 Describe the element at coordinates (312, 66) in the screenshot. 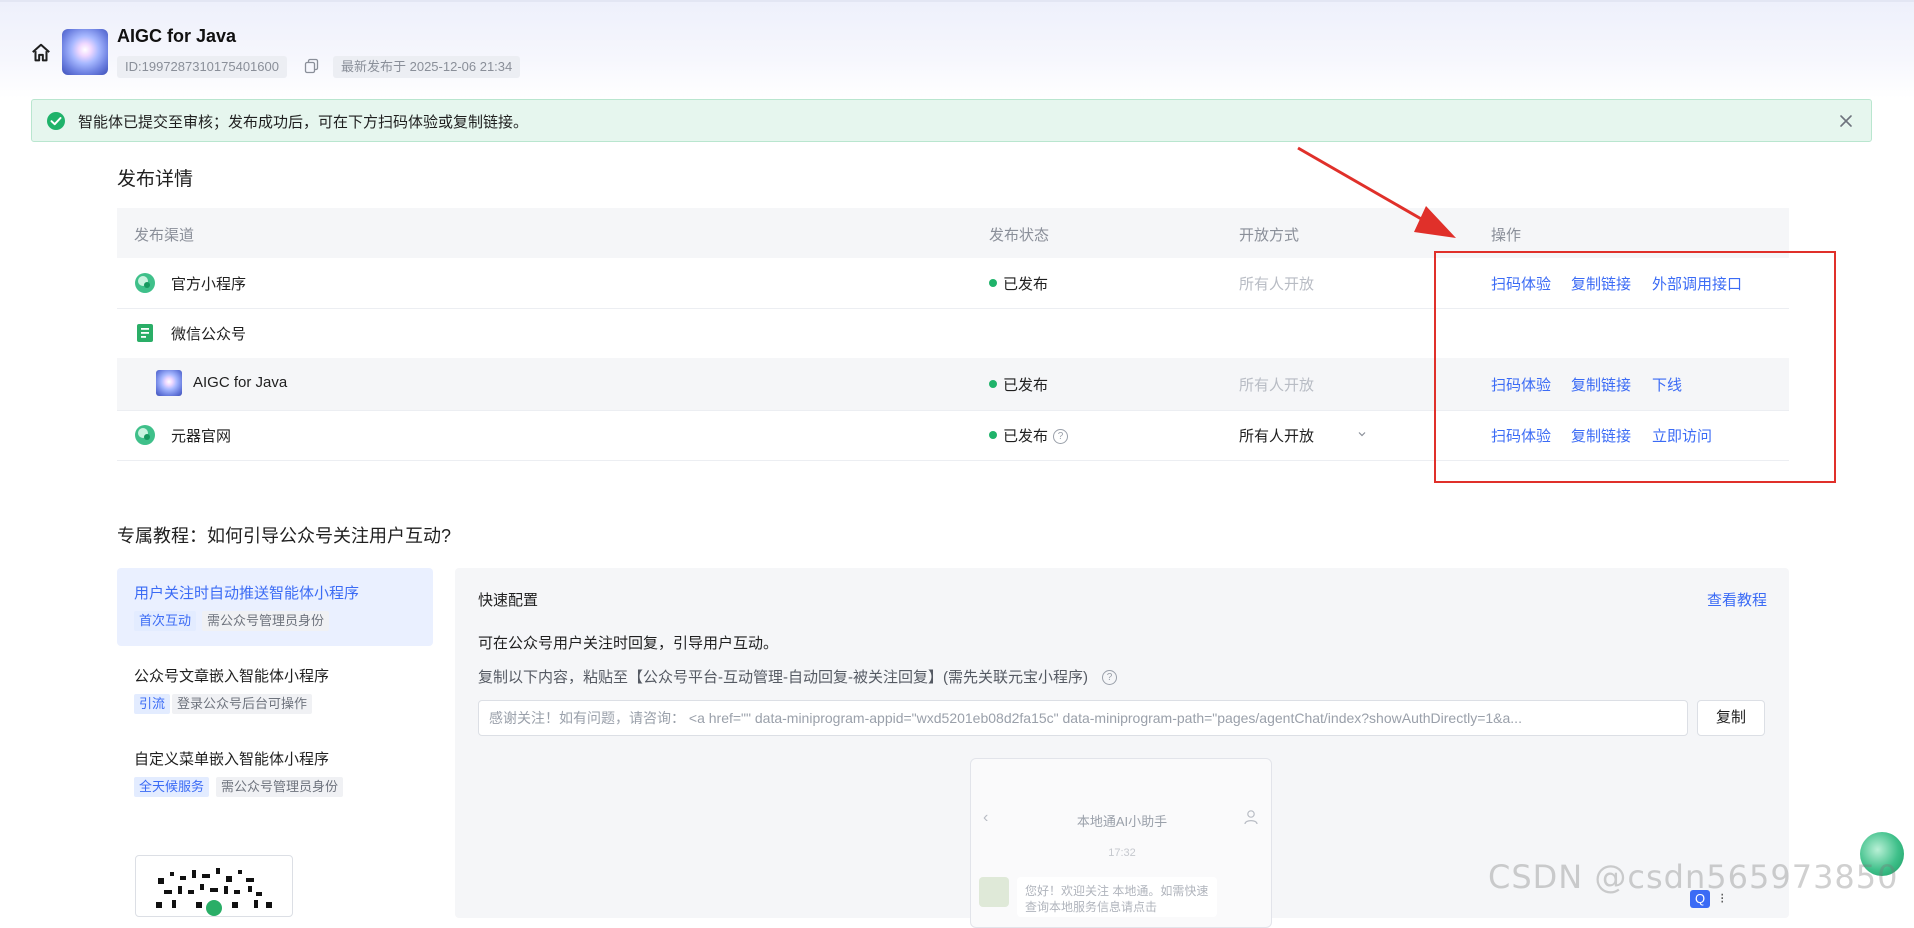

I see `copy-icon` at that location.